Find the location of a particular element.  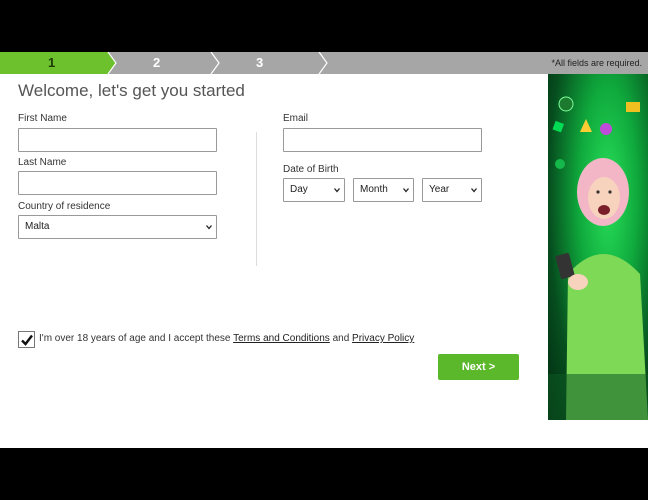

dob-year-value: Year is located at coordinates (439, 189).